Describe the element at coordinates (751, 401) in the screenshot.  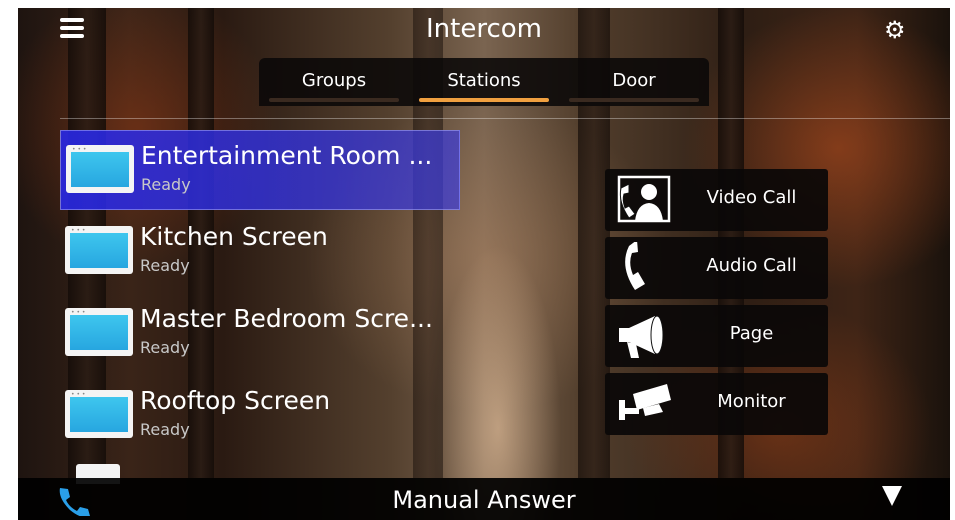
I see `action-label: Monitor` at that location.